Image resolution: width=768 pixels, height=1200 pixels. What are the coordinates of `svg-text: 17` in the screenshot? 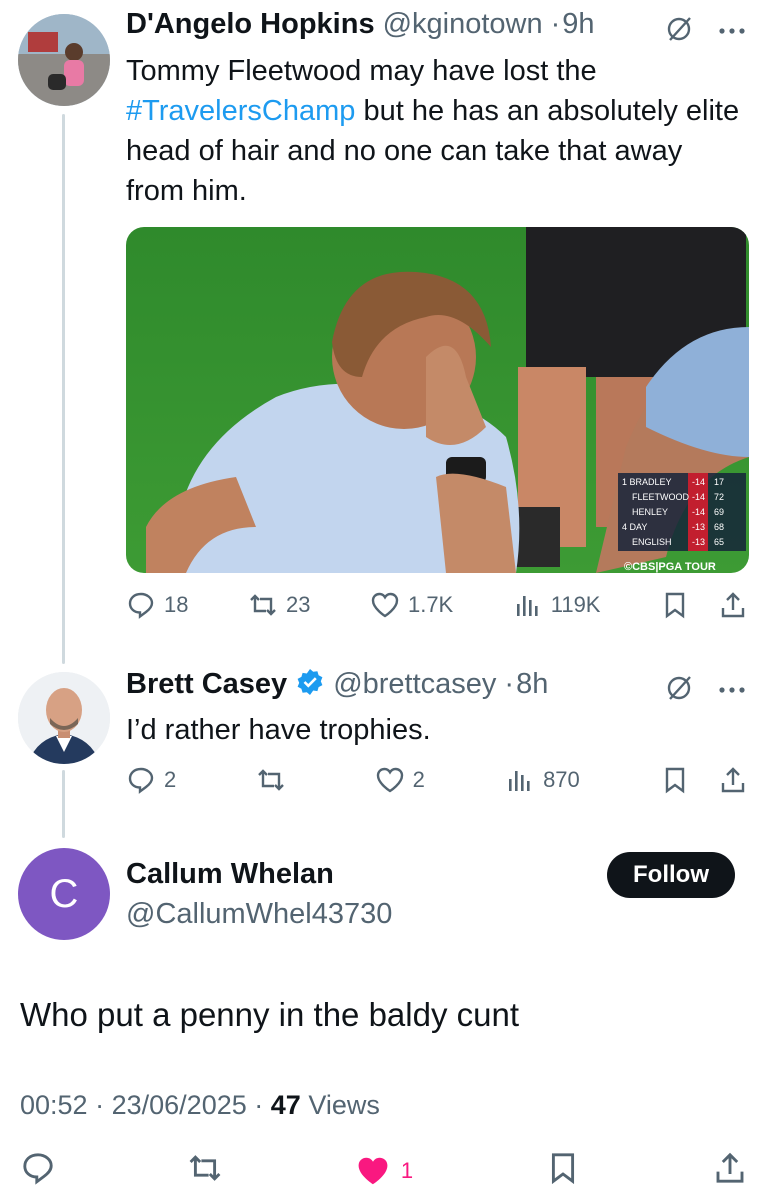 It's located at (719, 482).